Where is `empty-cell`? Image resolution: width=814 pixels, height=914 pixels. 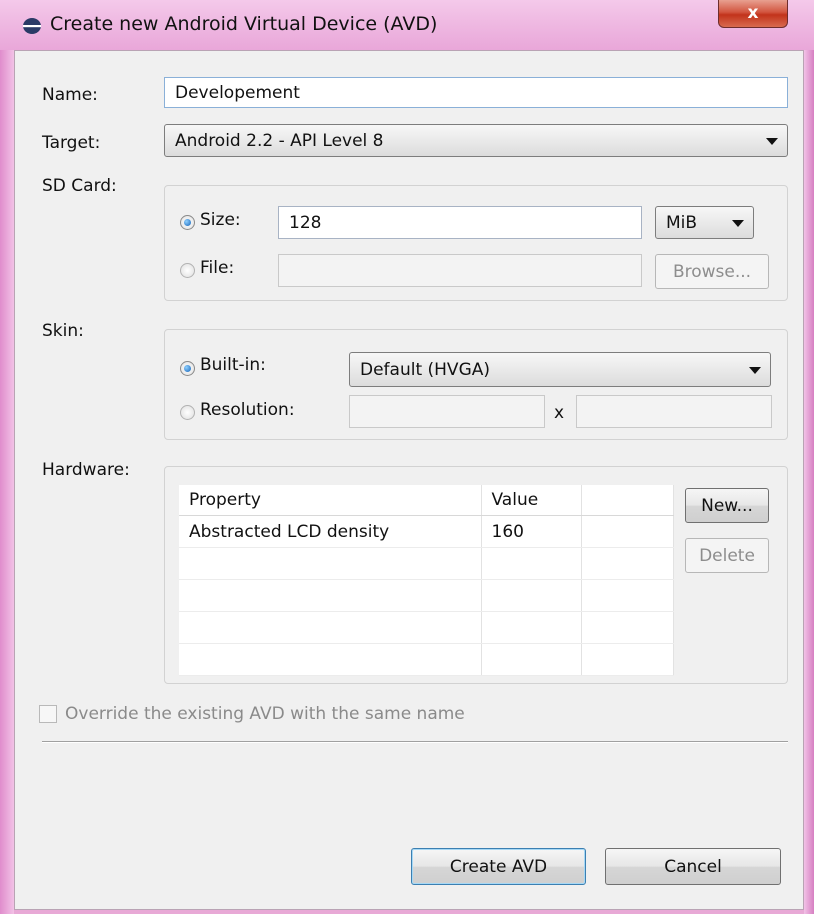
empty-cell is located at coordinates (627, 531).